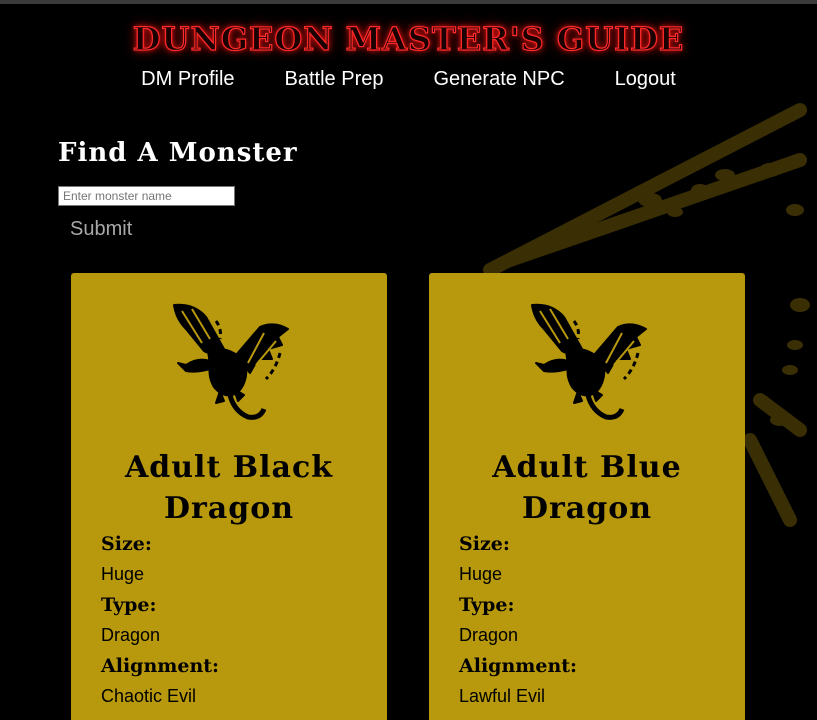 This screenshot has height=720, width=817. What do you see at coordinates (587, 488) in the screenshot?
I see `monster-name: Adult Blue Dragon` at bounding box center [587, 488].